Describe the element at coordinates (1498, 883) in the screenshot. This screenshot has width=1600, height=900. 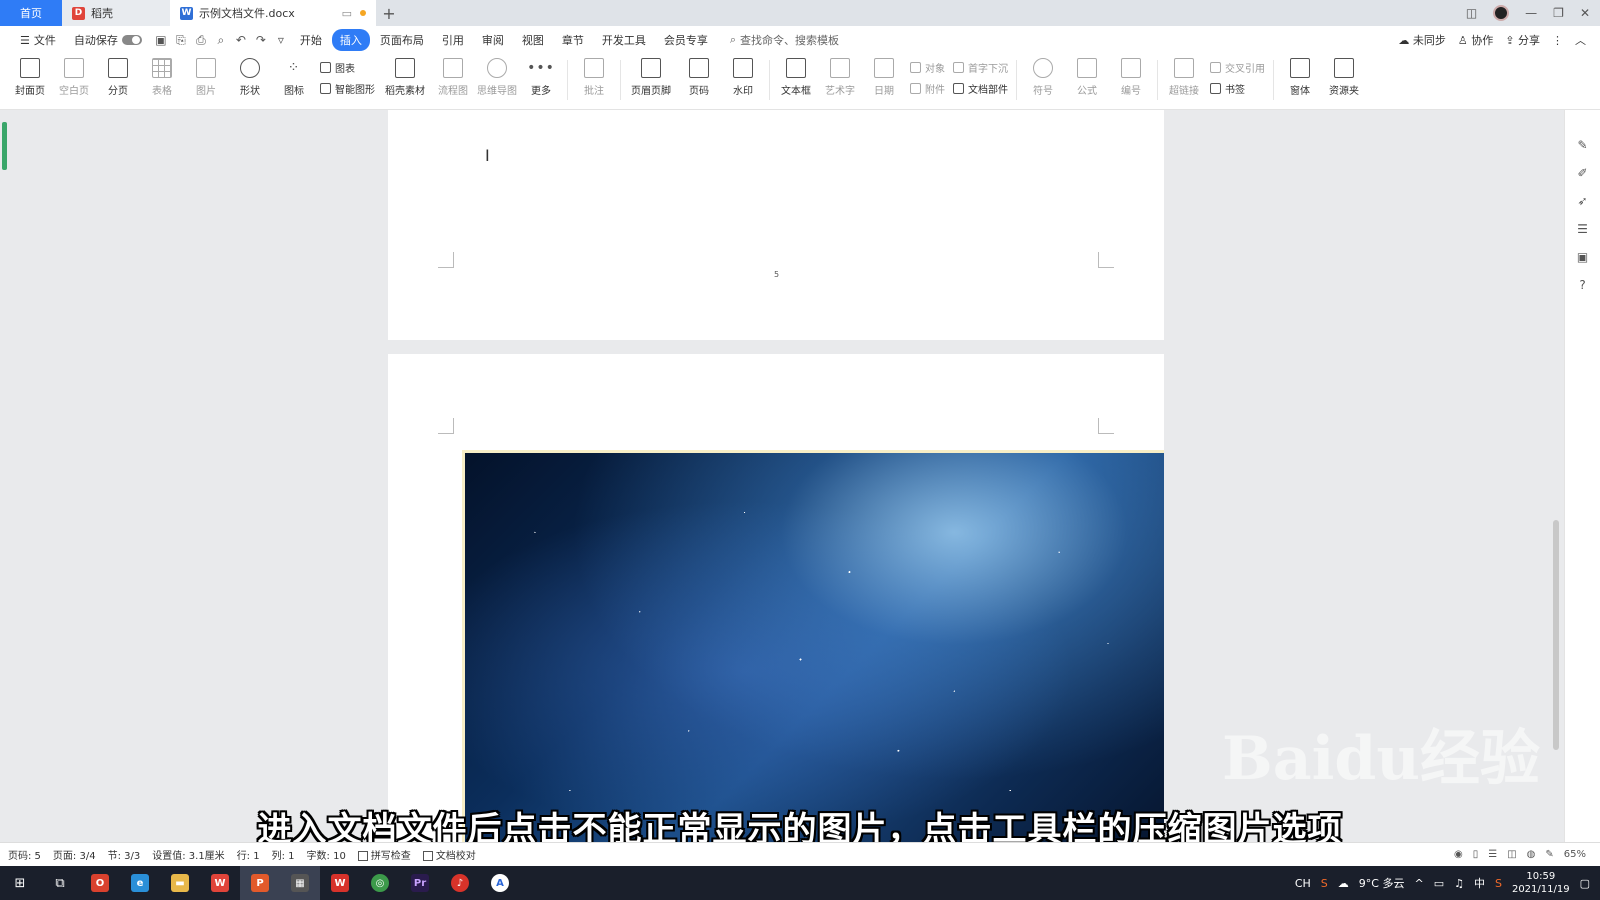
I see `sogou-tray-icon: S` at that location.